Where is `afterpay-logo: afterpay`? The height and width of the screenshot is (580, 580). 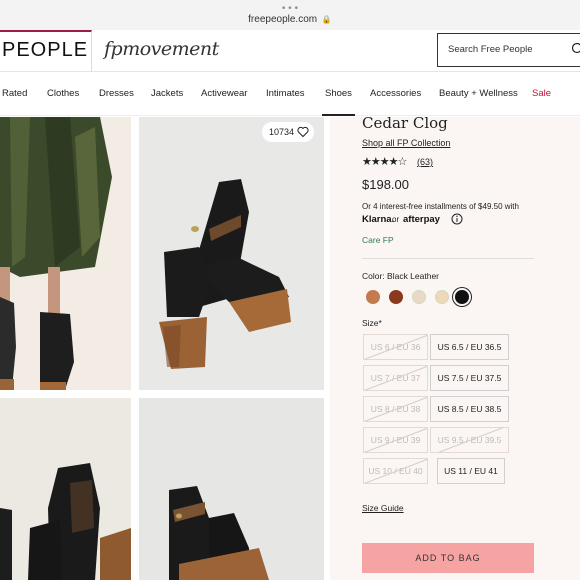 afterpay-logo: afterpay is located at coordinates (421, 219).